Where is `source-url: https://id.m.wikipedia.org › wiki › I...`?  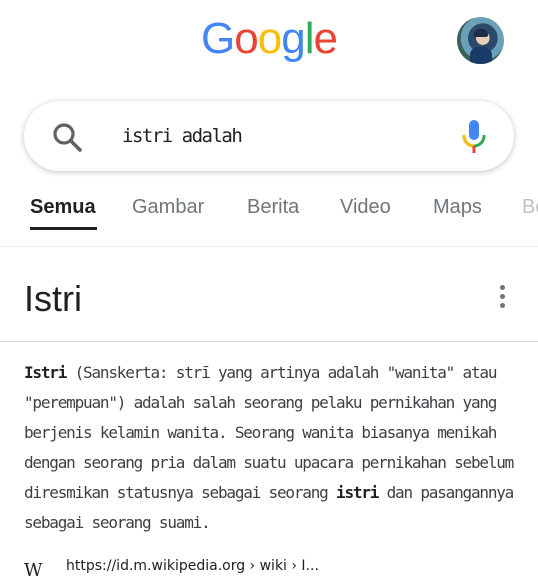 source-url: https://id.m.wikipedia.org › wiki › I... is located at coordinates (192, 566).